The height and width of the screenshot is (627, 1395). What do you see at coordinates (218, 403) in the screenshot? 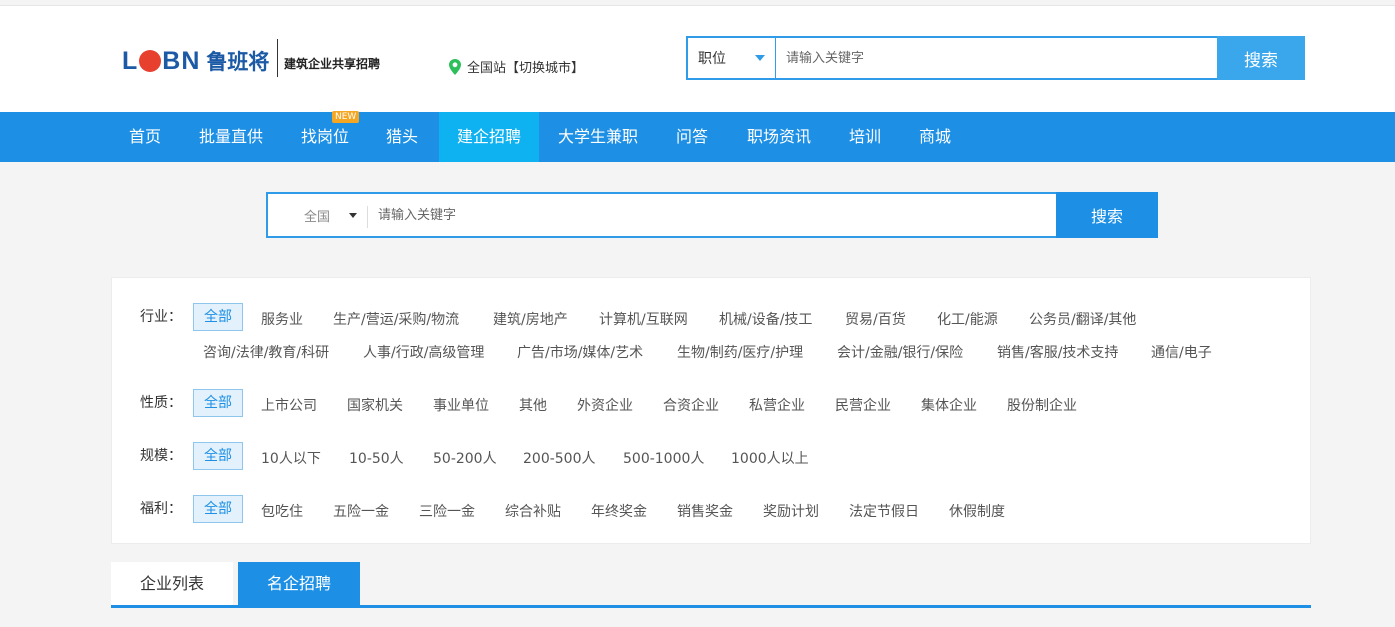
I see `nature-option-all: 全部` at bounding box center [218, 403].